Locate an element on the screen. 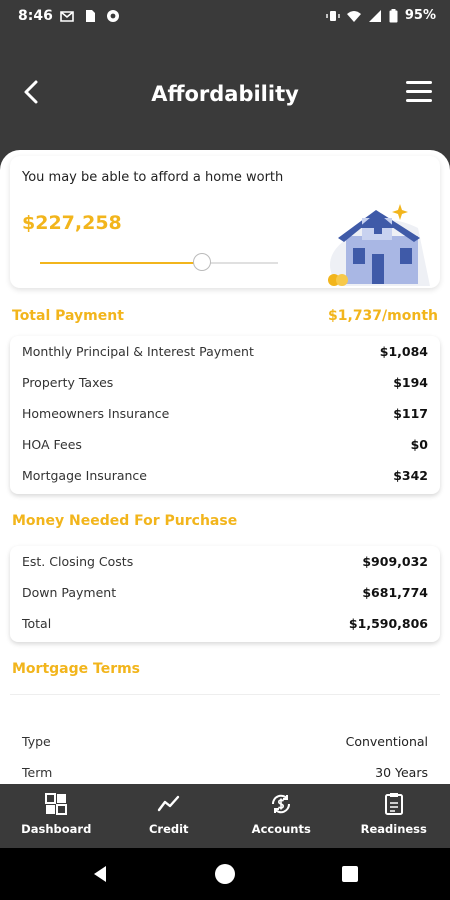  system-home-icon is located at coordinates (225, 874).